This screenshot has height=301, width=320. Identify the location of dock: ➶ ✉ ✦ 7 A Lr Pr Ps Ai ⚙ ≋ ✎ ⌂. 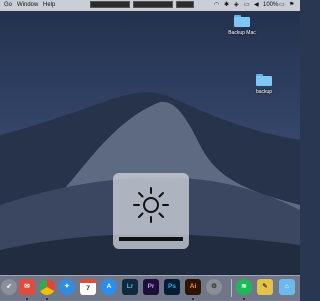
(150, 288).